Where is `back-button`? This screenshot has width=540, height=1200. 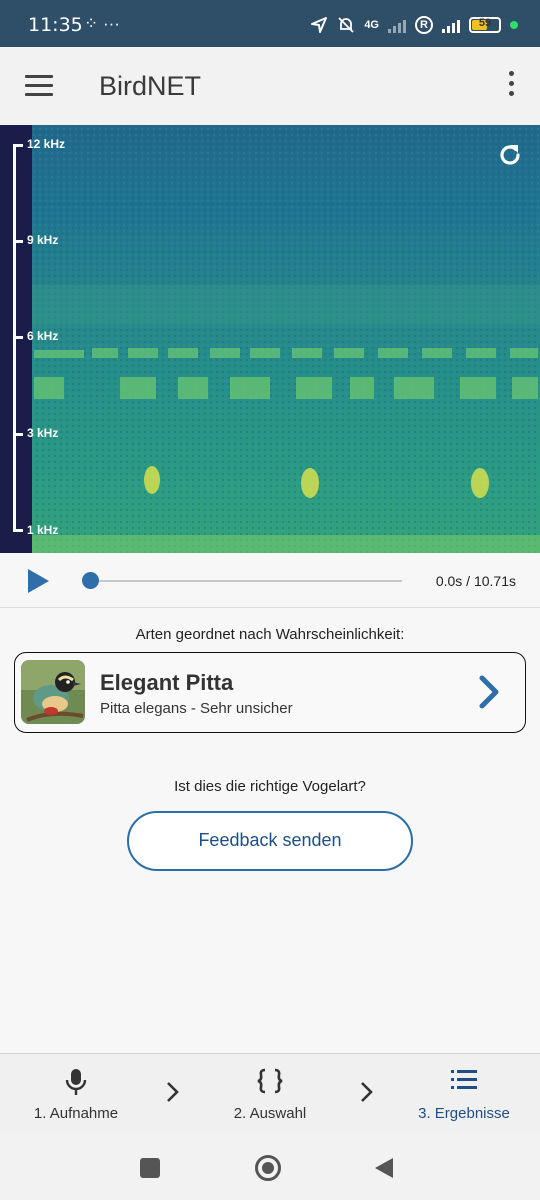 back-button is located at coordinates (384, 1168).